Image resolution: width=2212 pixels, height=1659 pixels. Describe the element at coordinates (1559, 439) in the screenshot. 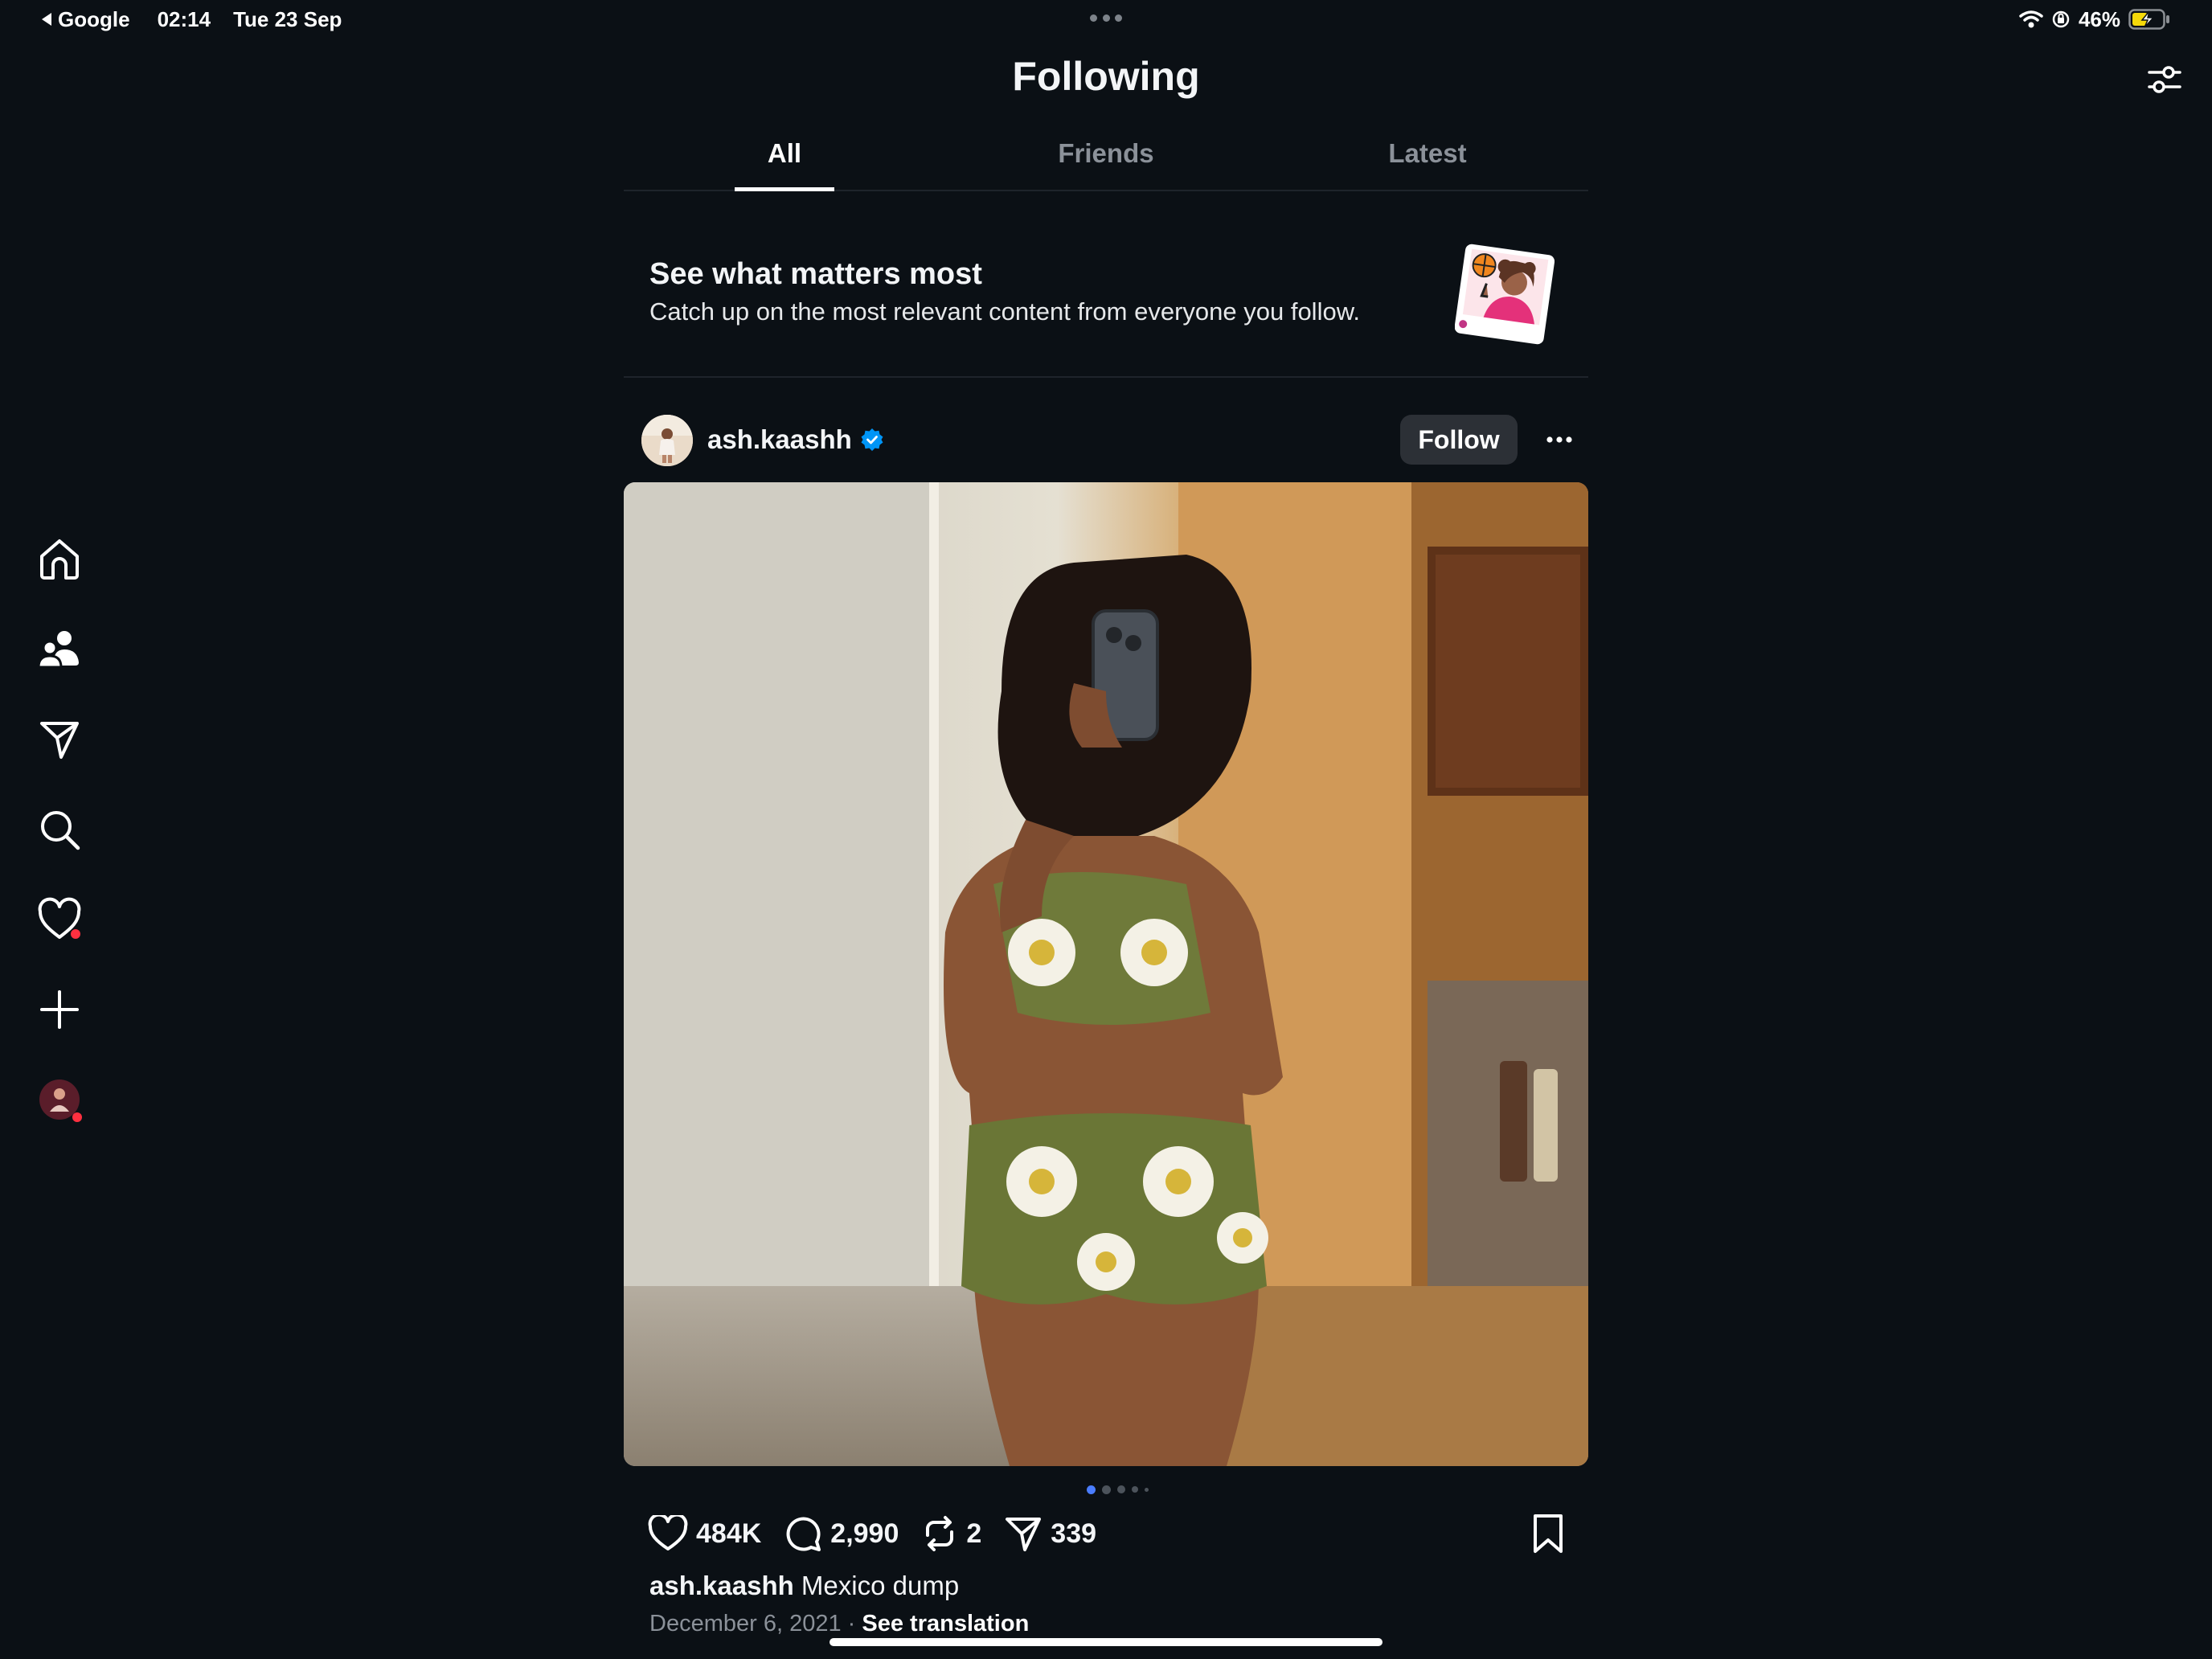

I see `more-options-icon` at that location.